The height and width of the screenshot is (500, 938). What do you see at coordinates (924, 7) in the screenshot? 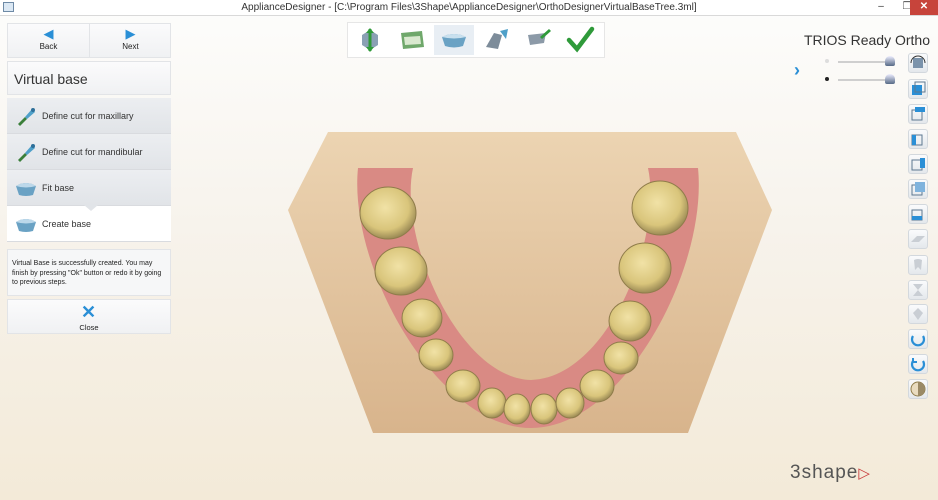
I see `close-window-button: ✕` at bounding box center [924, 7].